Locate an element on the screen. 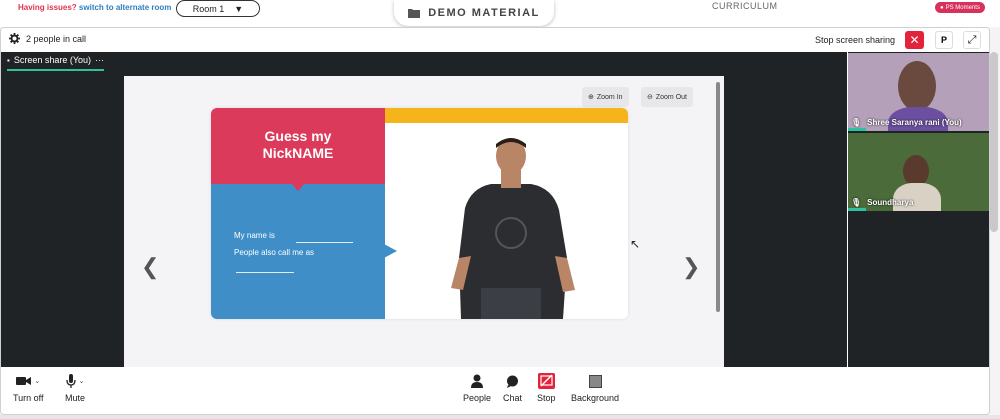 Image resolution: width=1000 pixels, height=419 pixels. people-count: 2 people in call is located at coordinates (47, 38).